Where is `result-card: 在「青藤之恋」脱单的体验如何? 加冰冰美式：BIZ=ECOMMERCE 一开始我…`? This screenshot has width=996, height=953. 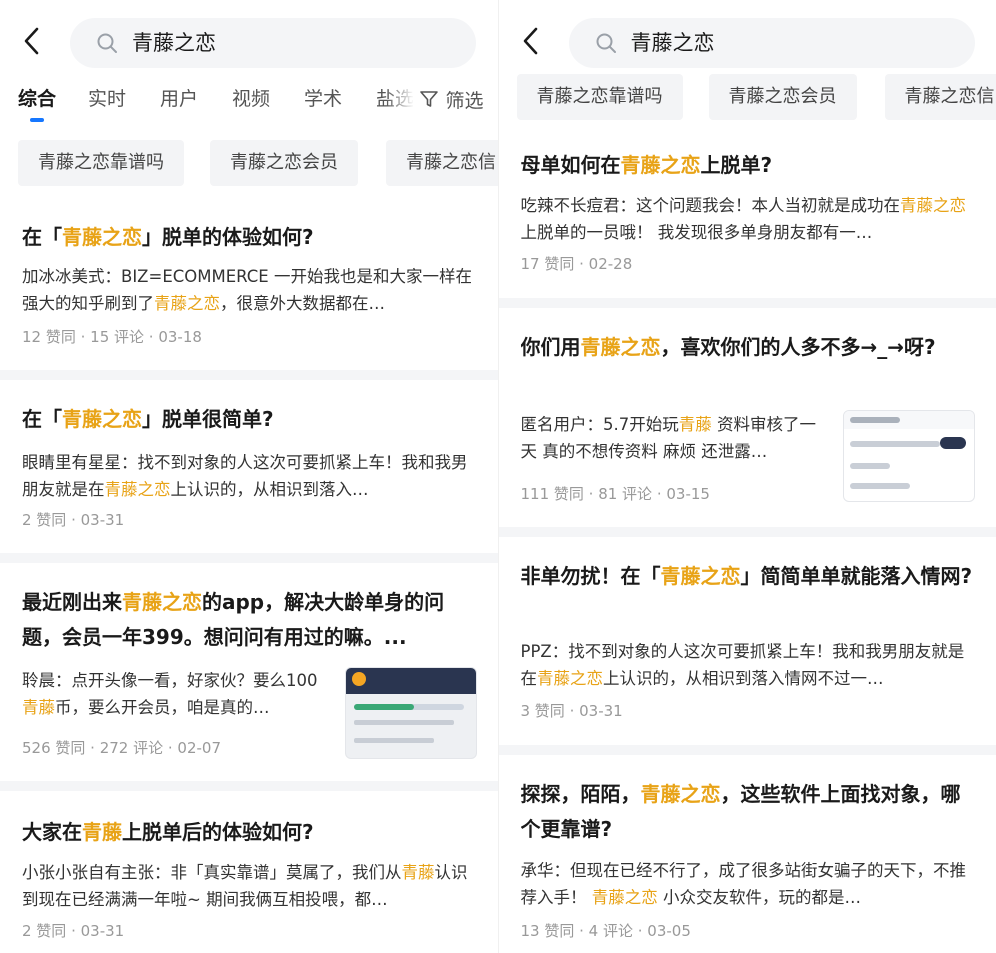 result-card: 在「青藤之恋」脱单的体验如何? 加冰冰美式：BIZ=ECOMMERCE 一开始我… is located at coordinates (249, 288).